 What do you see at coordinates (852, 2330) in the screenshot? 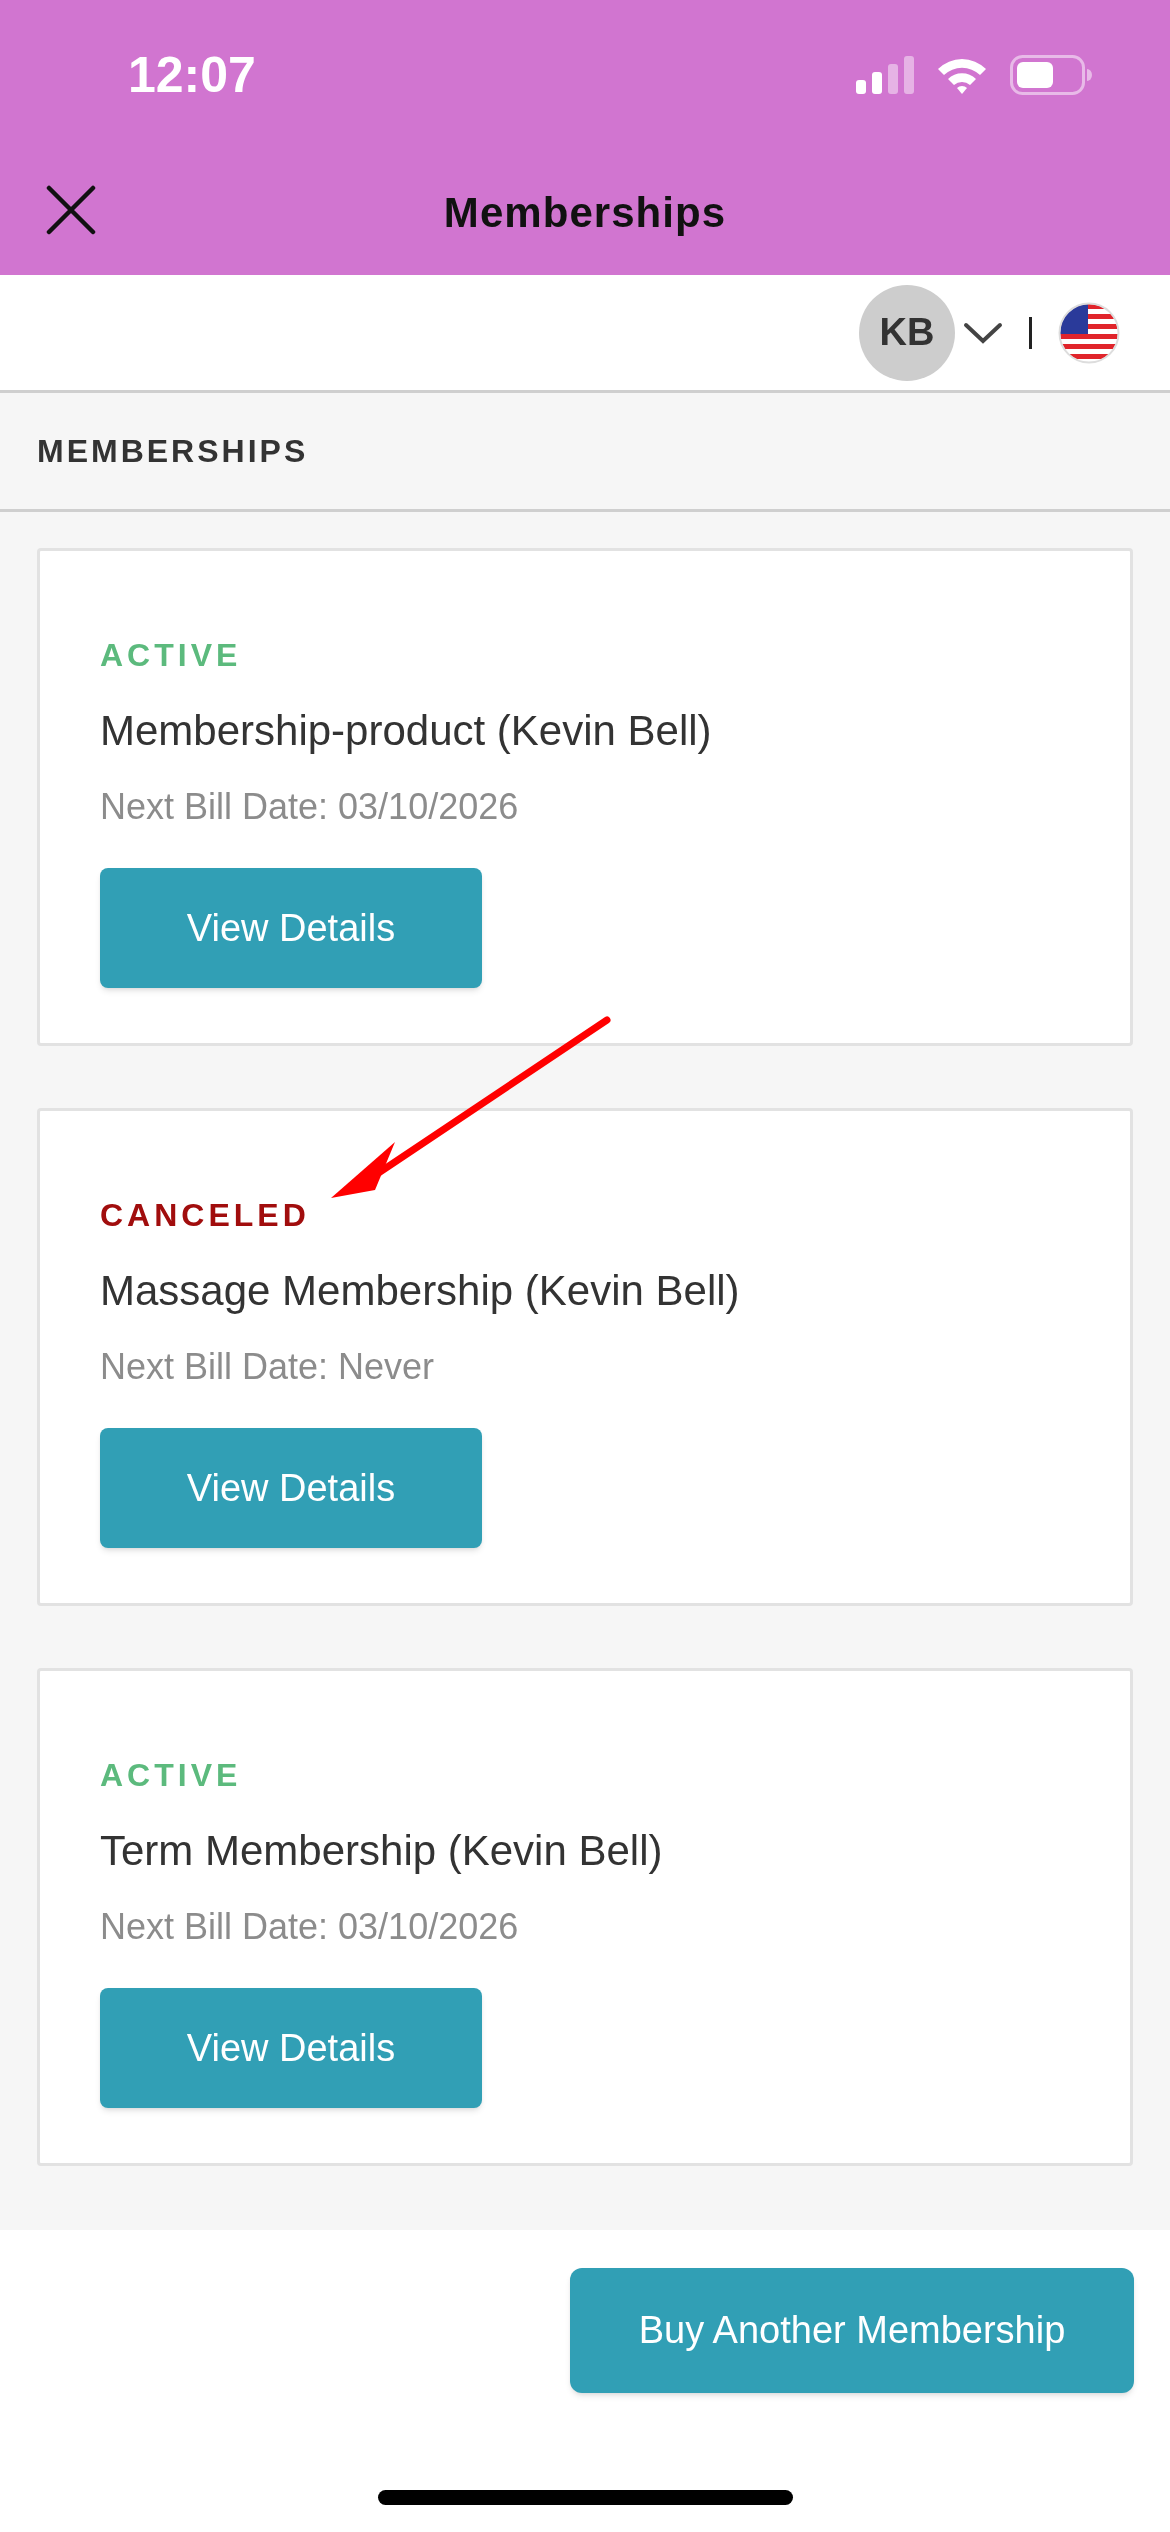
I see `buy-membership-button: Buy Another Membership` at bounding box center [852, 2330].